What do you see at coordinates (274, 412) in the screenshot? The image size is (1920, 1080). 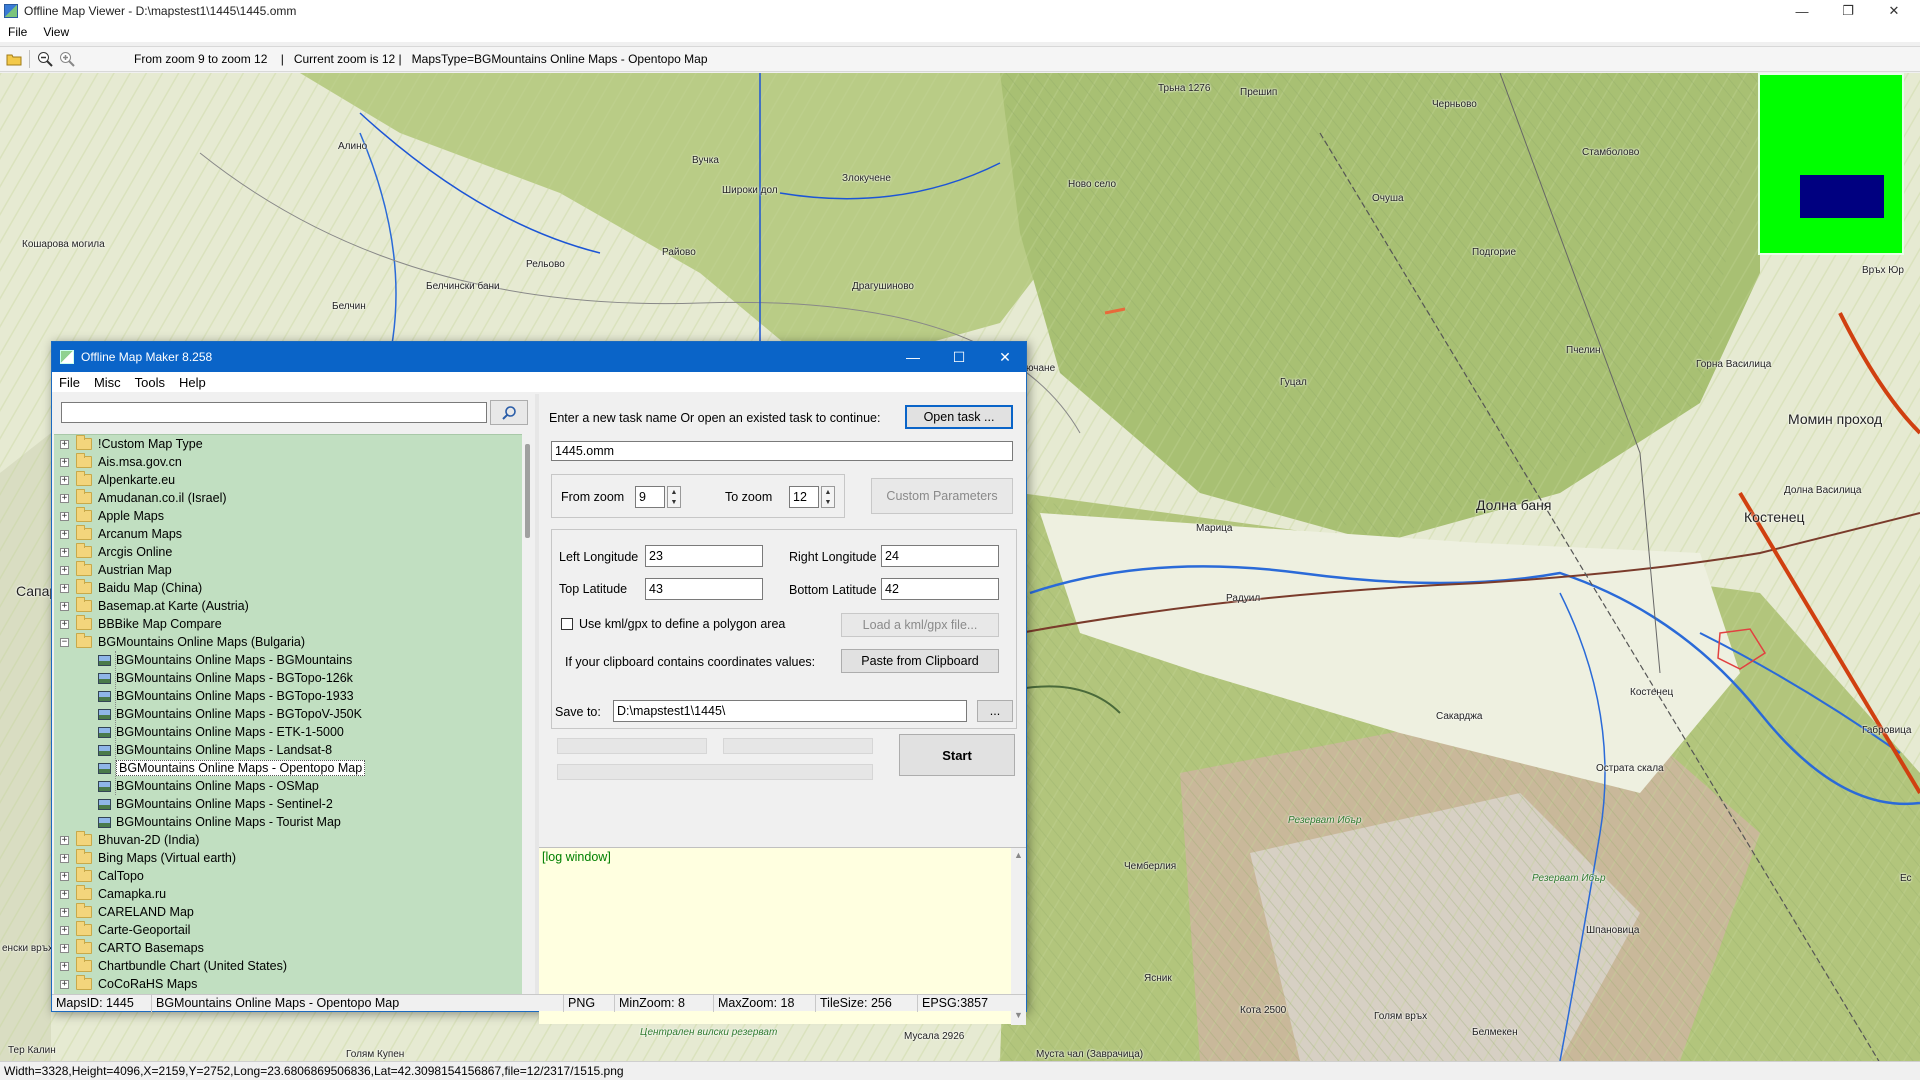 I see `map-search-input` at bounding box center [274, 412].